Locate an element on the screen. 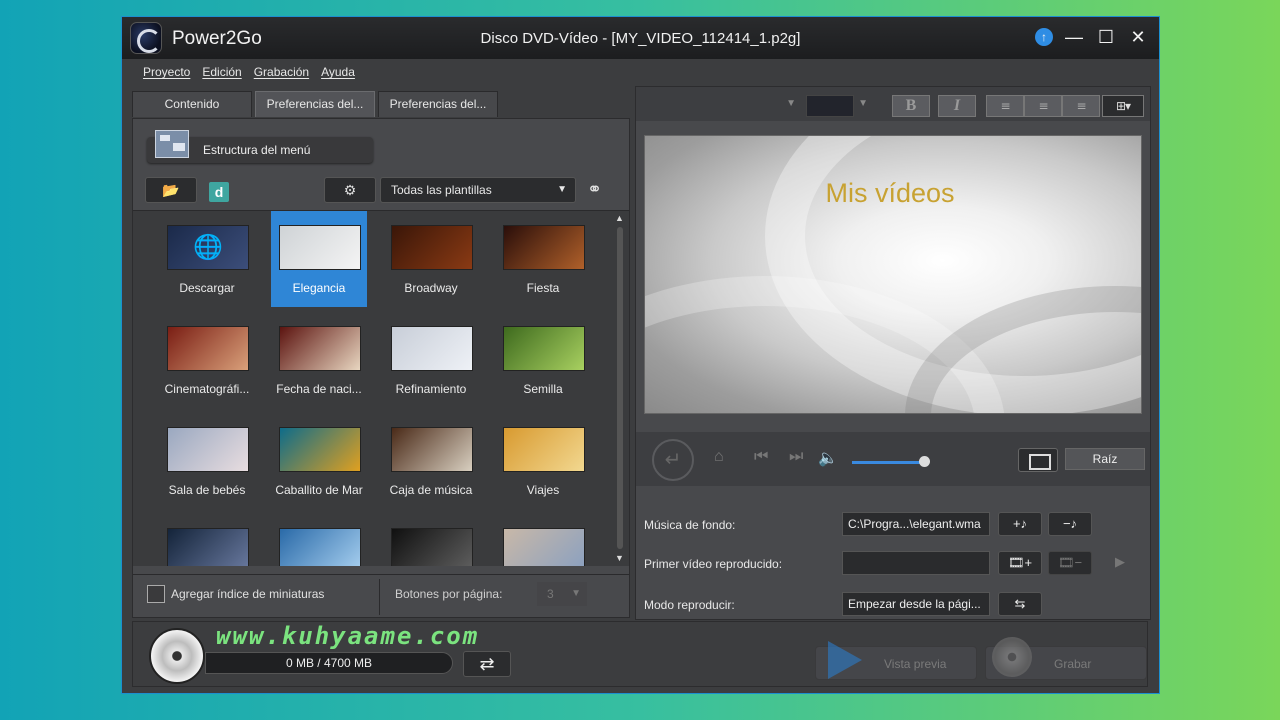 The image size is (1280, 720). preview-player-controls: ↵ ⌂ ⏮ ⏭ 🔈 Raíz is located at coordinates (893, 459).